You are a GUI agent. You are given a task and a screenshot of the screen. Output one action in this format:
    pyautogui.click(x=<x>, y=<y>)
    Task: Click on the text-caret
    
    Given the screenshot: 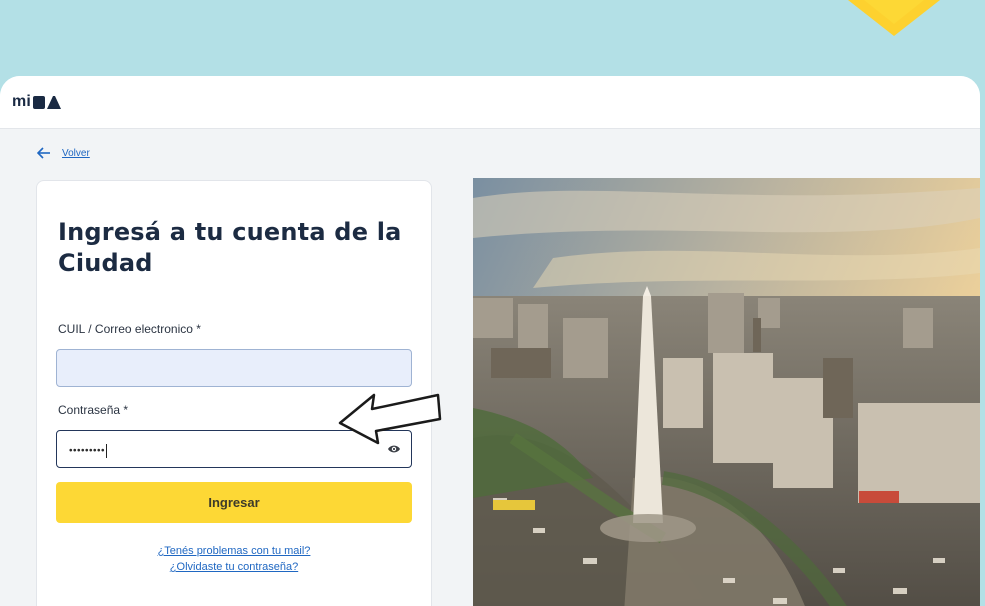 What is the action you would take?
    pyautogui.click(x=107, y=451)
    